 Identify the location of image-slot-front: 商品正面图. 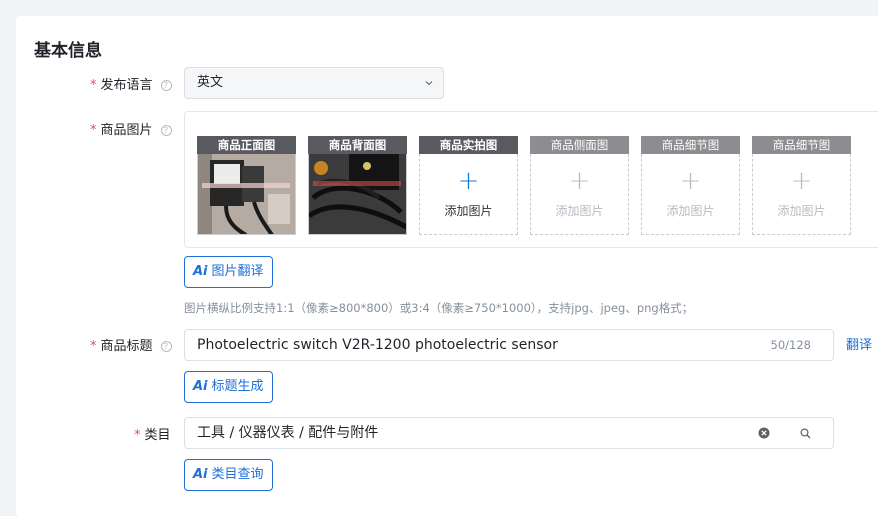
(246, 185).